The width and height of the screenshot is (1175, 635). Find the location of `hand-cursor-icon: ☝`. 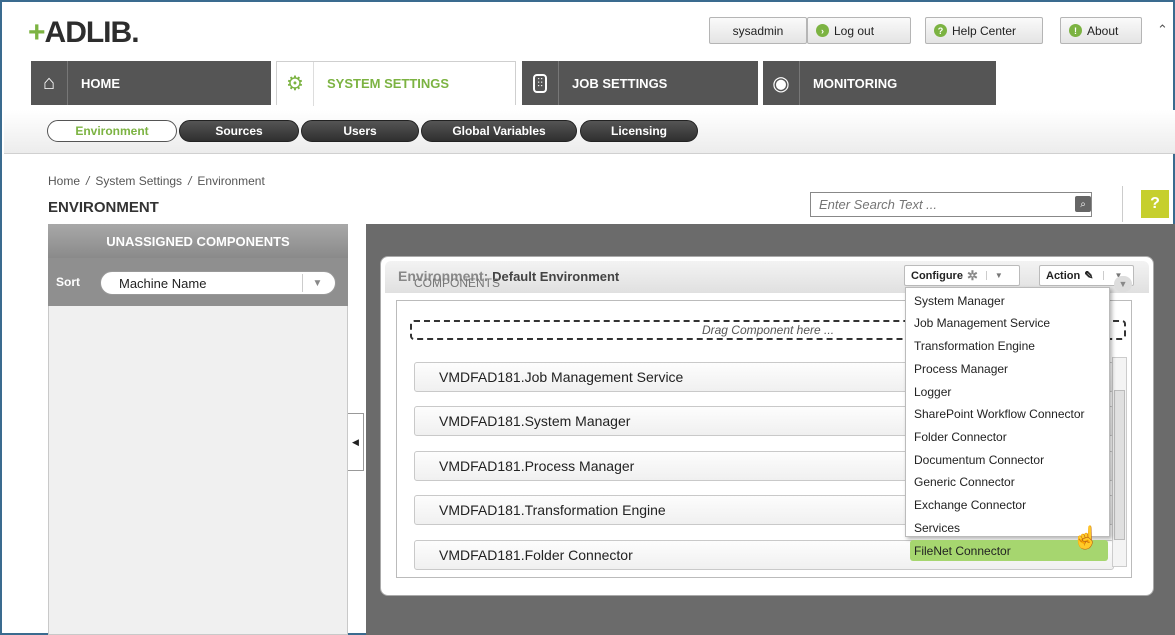

hand-cursor-icon: ☝ is located at coordinates (1086, 537).